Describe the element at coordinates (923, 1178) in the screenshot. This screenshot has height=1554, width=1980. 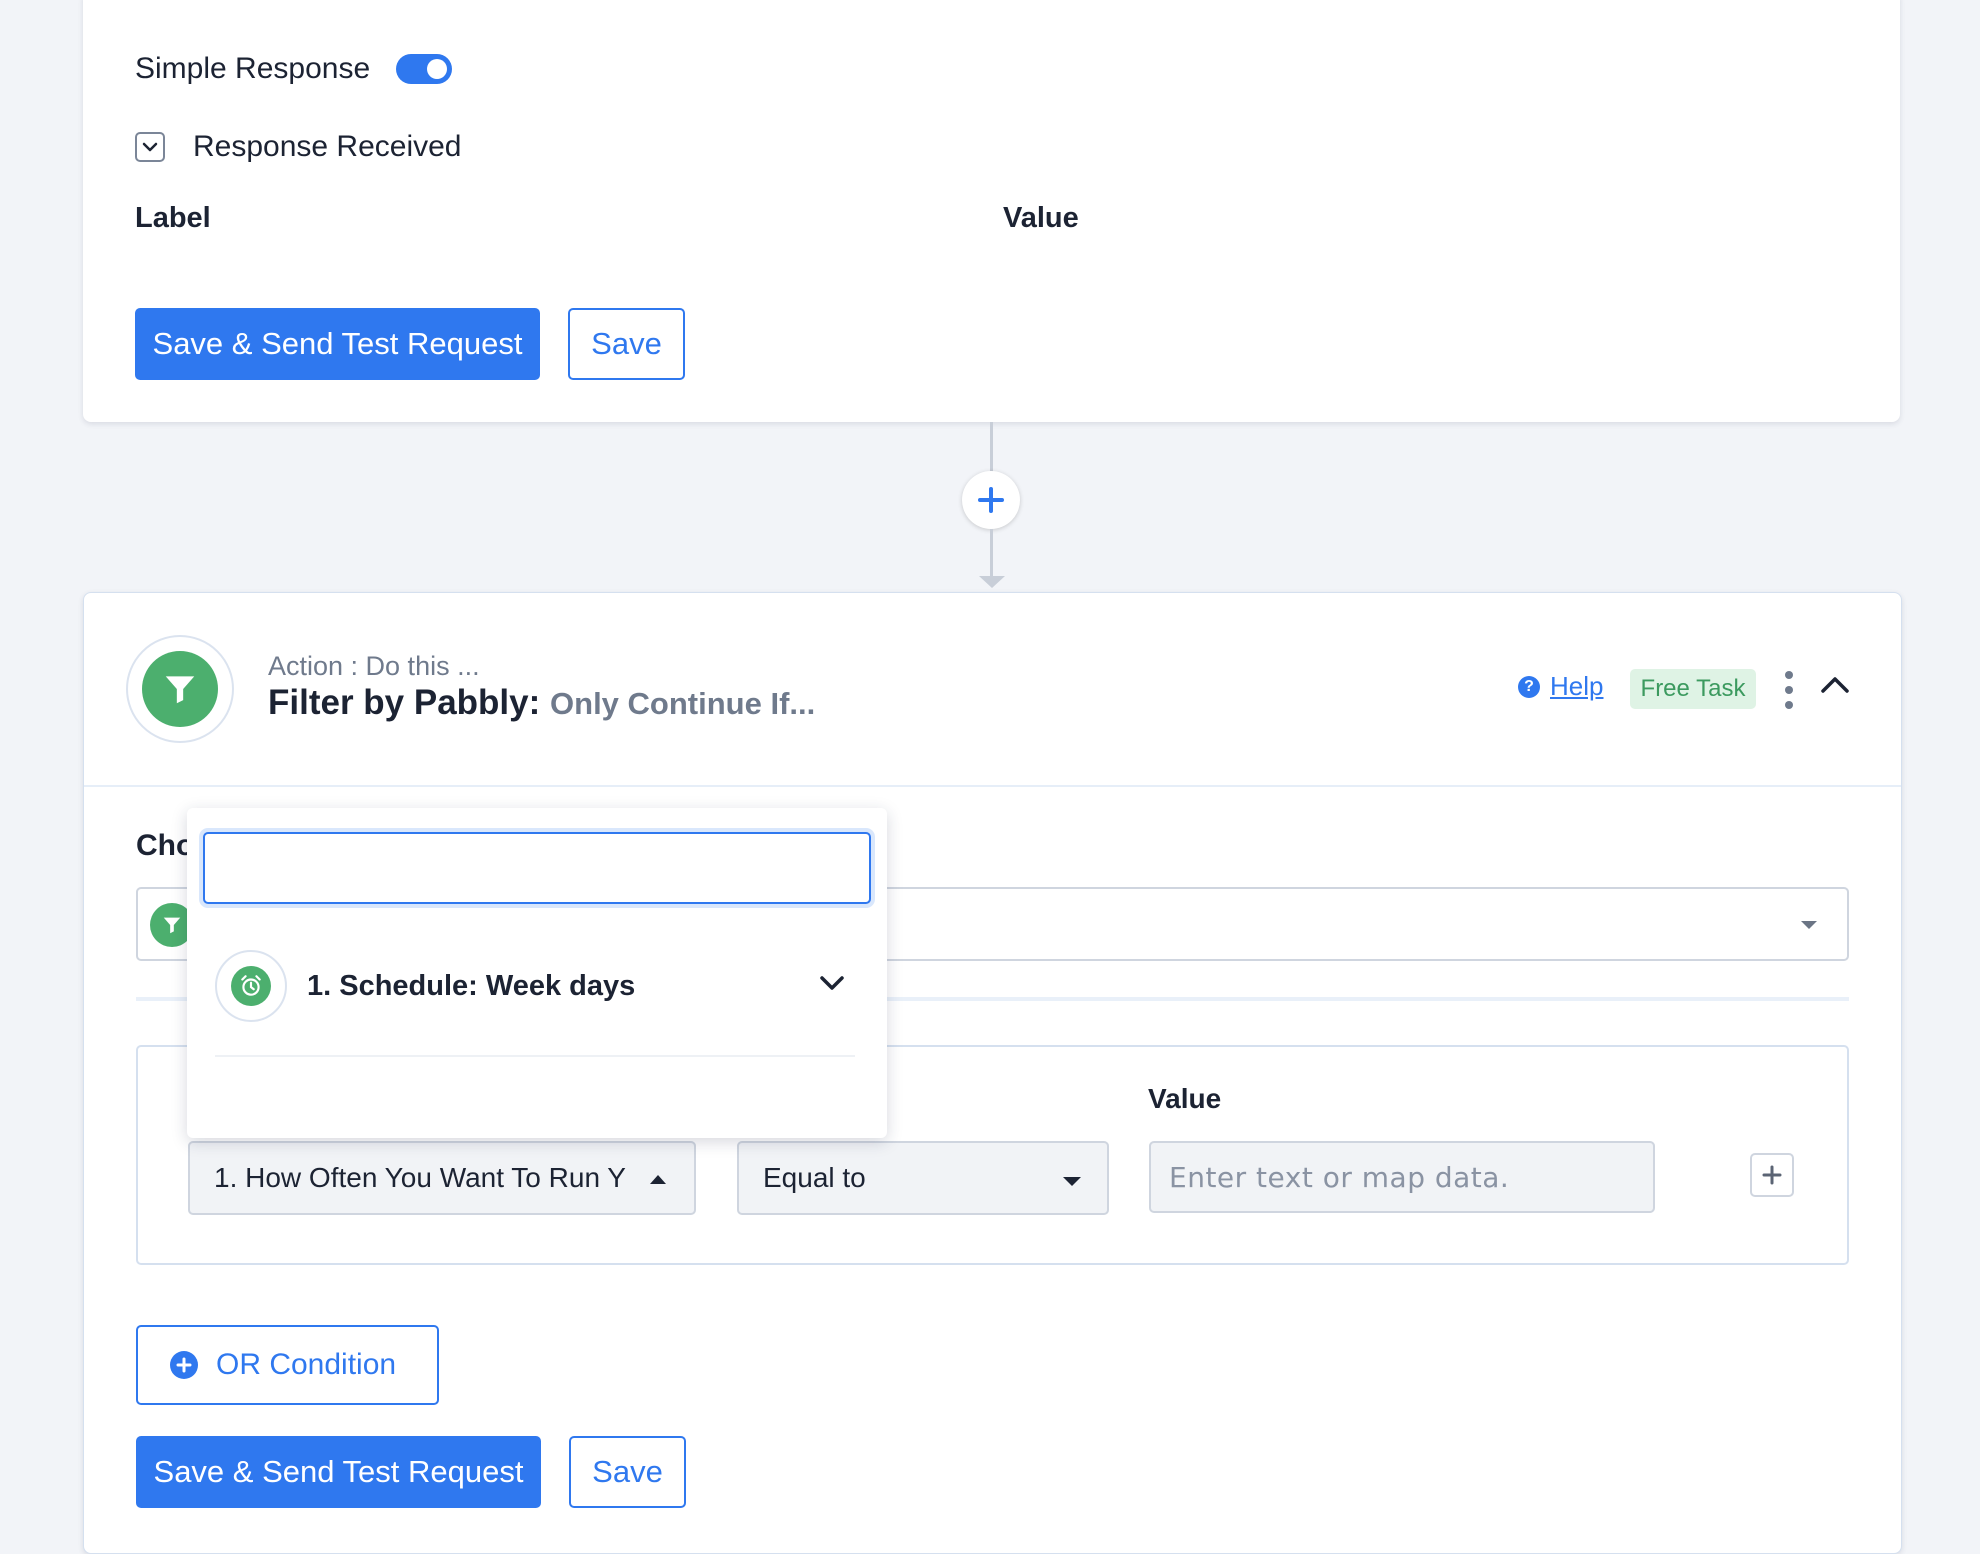
I see `operator-select: Equal to` at that location.